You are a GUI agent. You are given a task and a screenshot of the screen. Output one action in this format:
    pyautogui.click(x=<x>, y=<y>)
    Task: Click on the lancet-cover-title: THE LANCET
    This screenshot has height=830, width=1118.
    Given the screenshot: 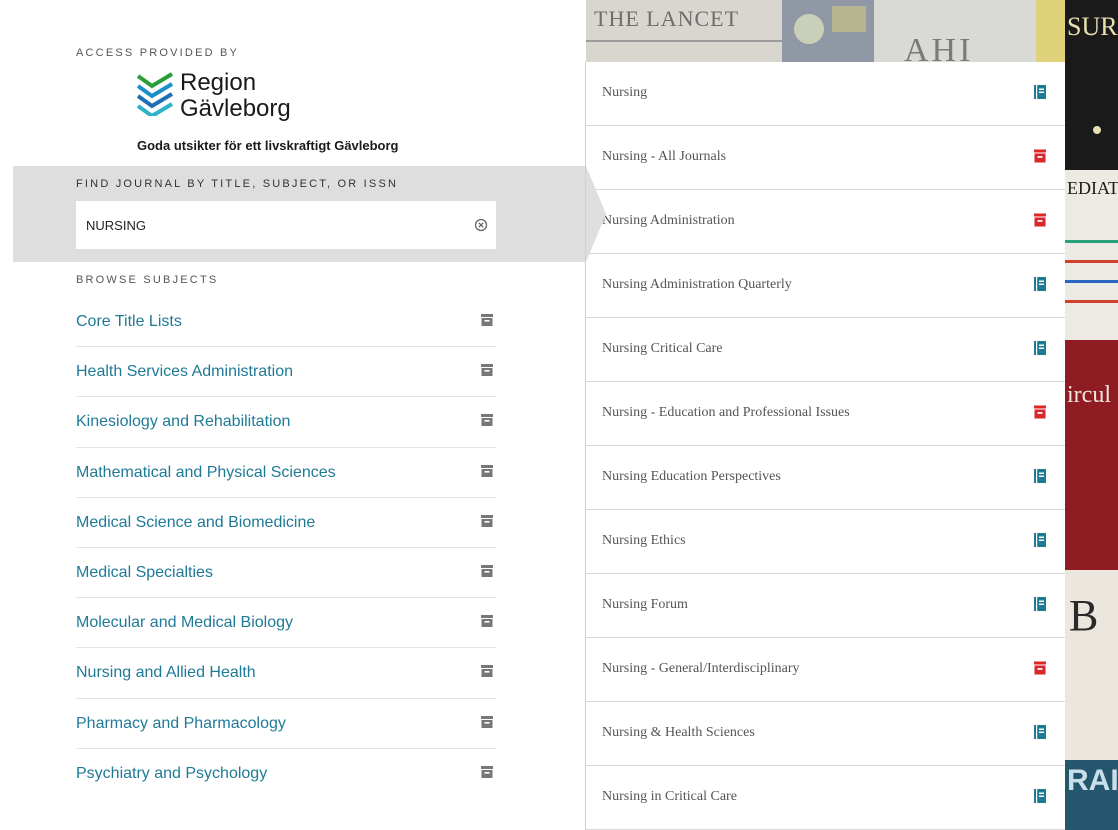 What is the action you would take?
    pyautogui.click(x=667, y=18)
    